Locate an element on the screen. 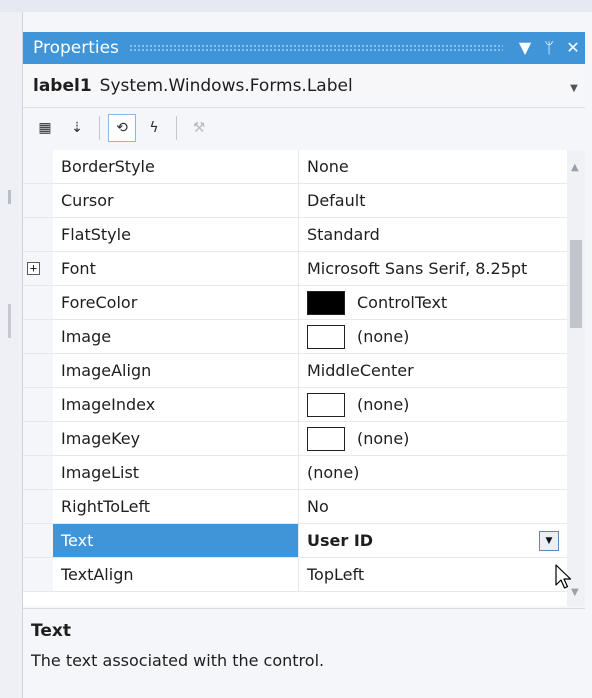  panel-titlebar: Properties ▼ ᛘ ✕ is located at coordinates (304, 48).